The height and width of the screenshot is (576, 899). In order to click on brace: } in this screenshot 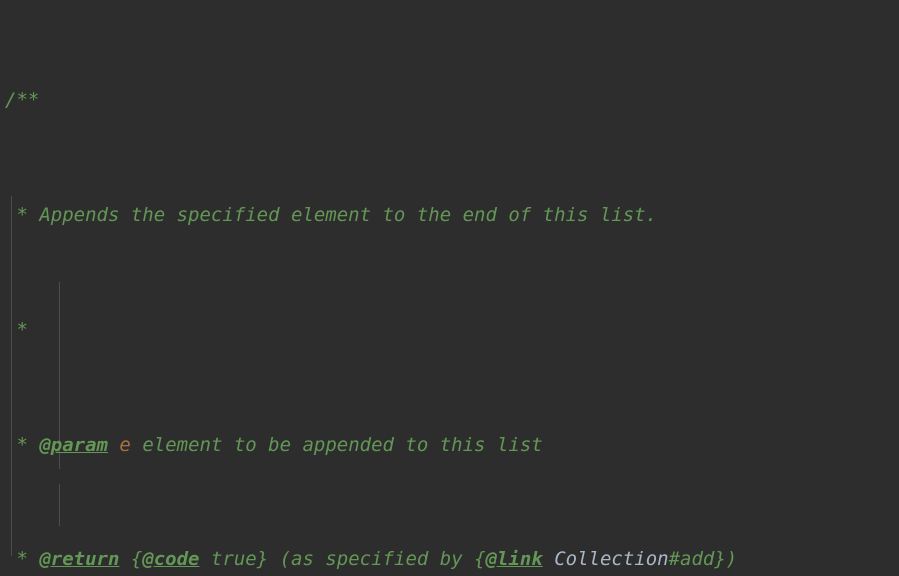, I will do `click(268, 559)`.